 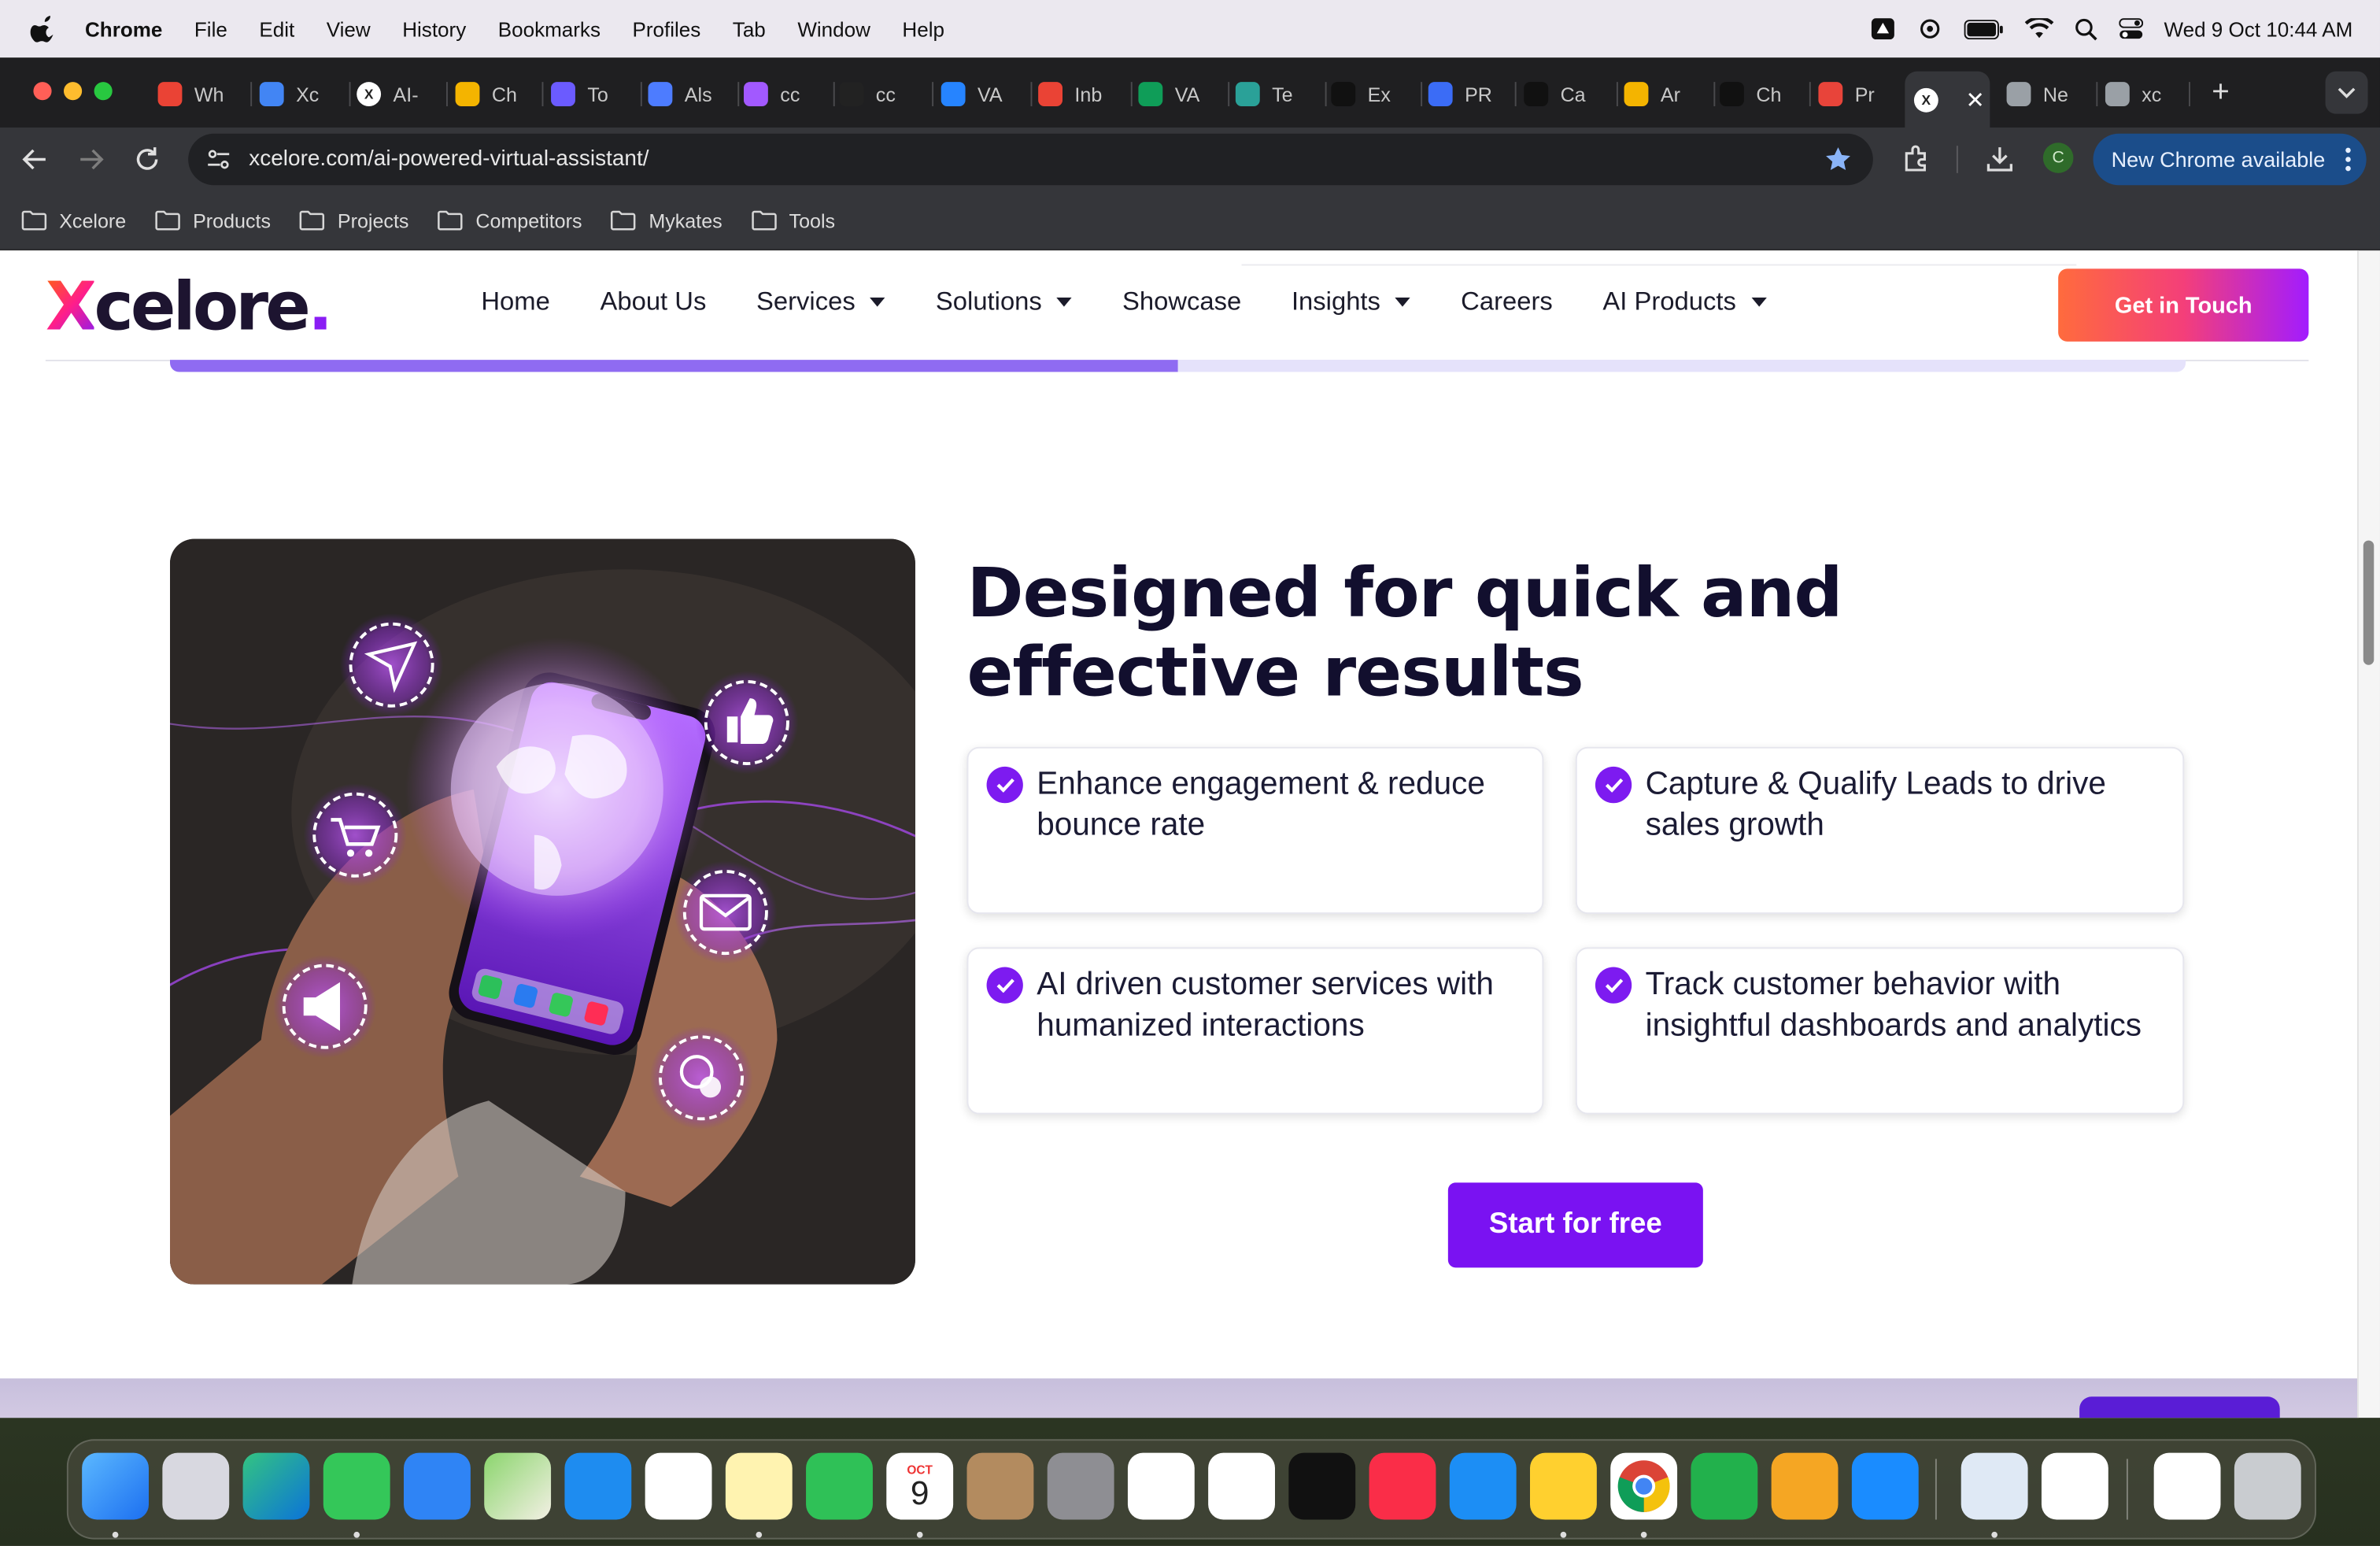 What do you see at coordinates (201, 95) in the screenshot?
I see `tab: Wh` at bounding box center [201, 95].